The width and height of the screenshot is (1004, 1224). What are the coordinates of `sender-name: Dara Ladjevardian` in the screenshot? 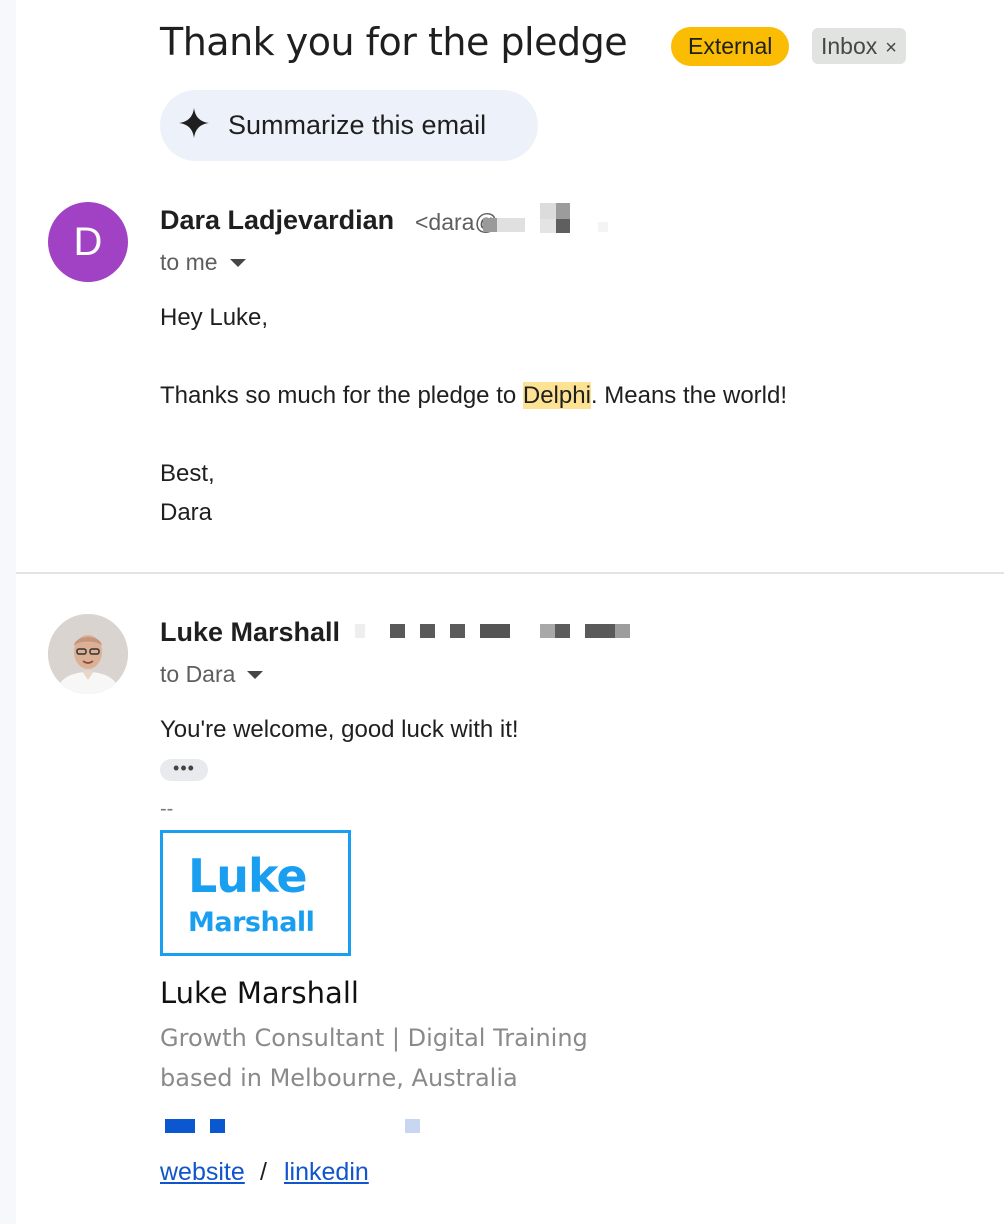 It's located at (277, 220).